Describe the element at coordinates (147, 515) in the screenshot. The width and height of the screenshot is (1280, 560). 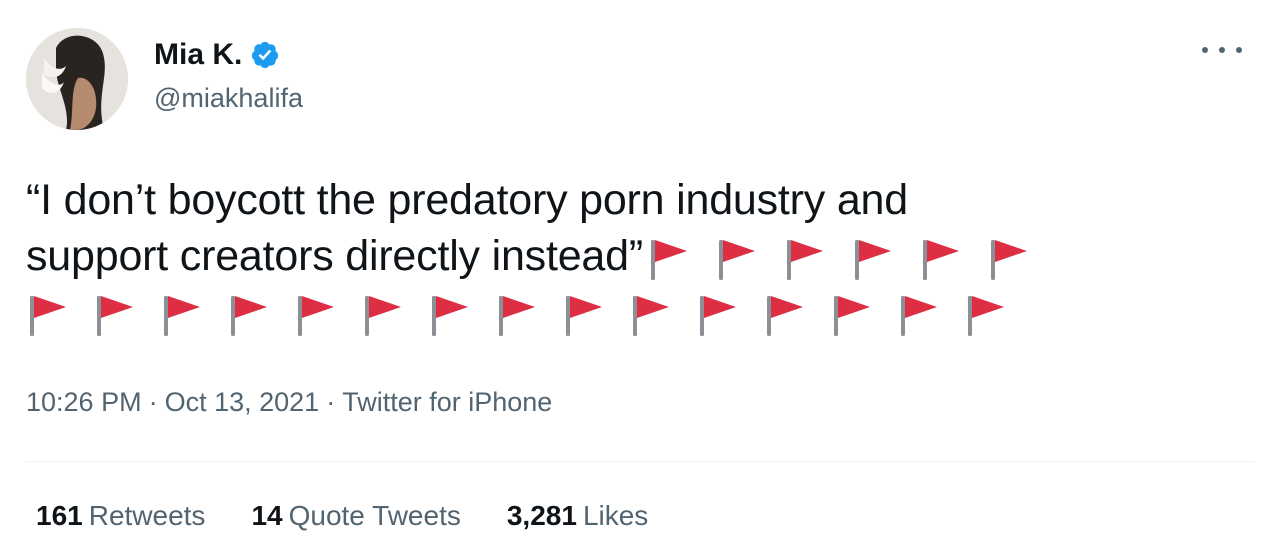
I see `retweets-label: Retweets` at that location.